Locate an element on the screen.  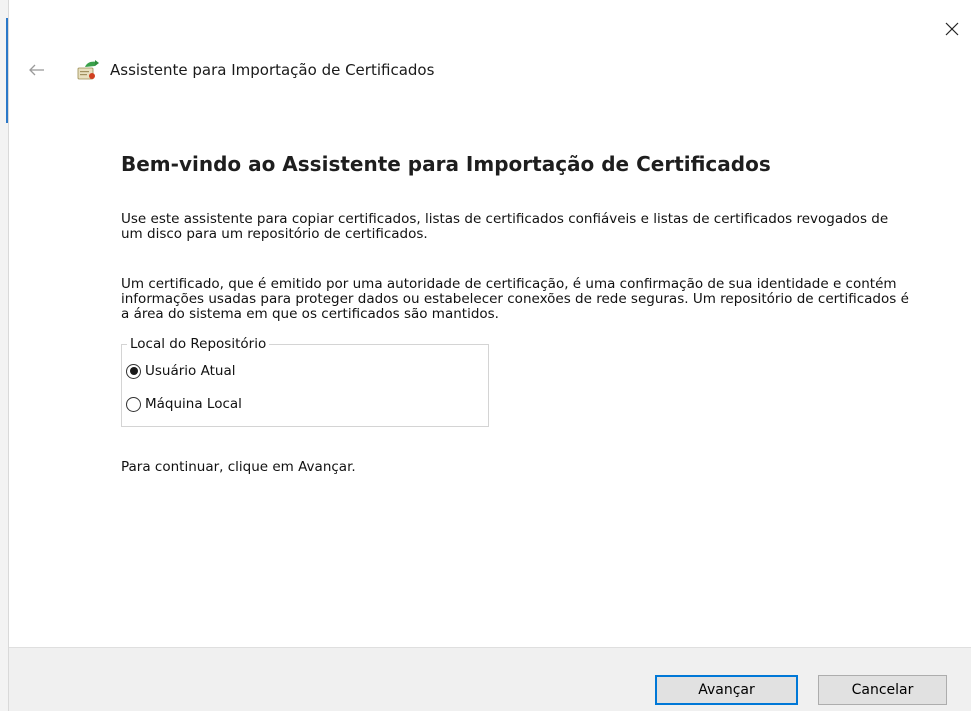
radio-current-user: Usuário Atual is located at coordinates (180, 371).